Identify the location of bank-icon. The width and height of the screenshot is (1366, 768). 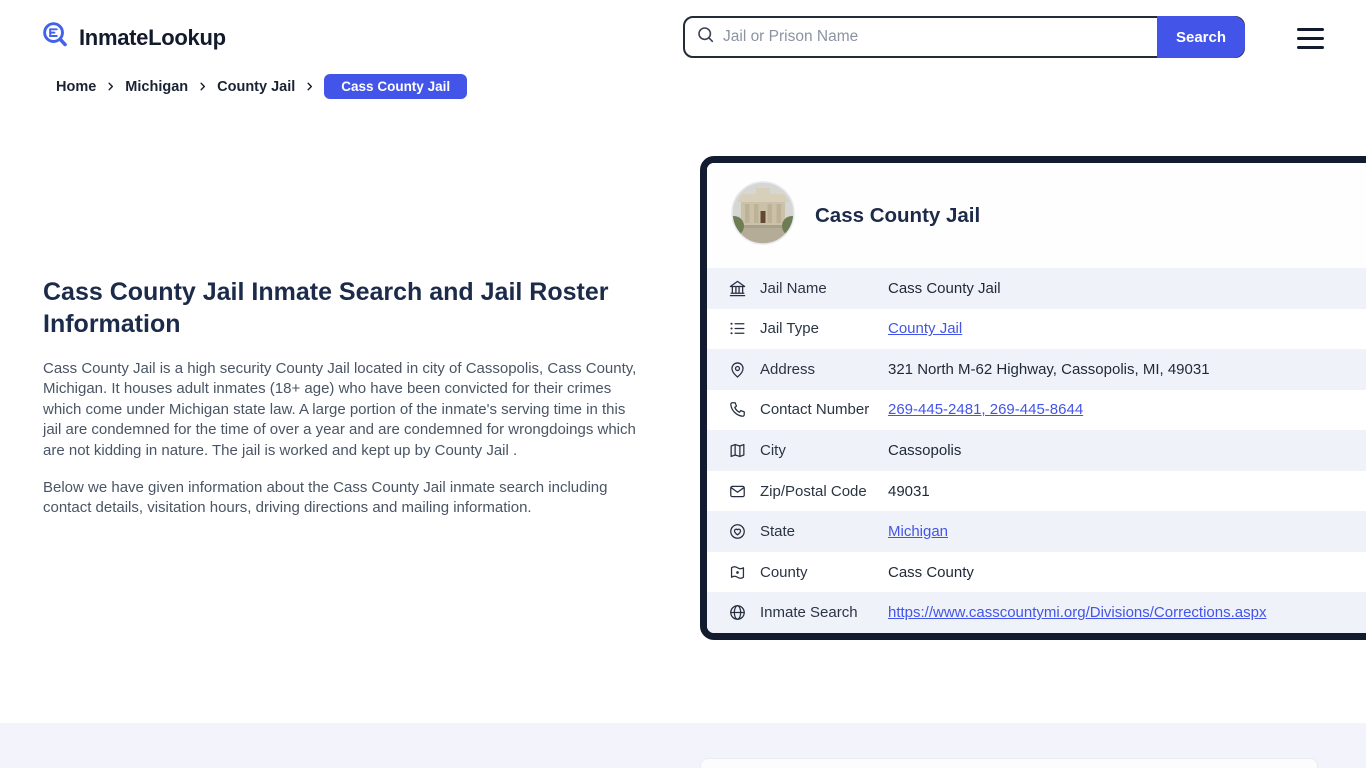
(737, 288).